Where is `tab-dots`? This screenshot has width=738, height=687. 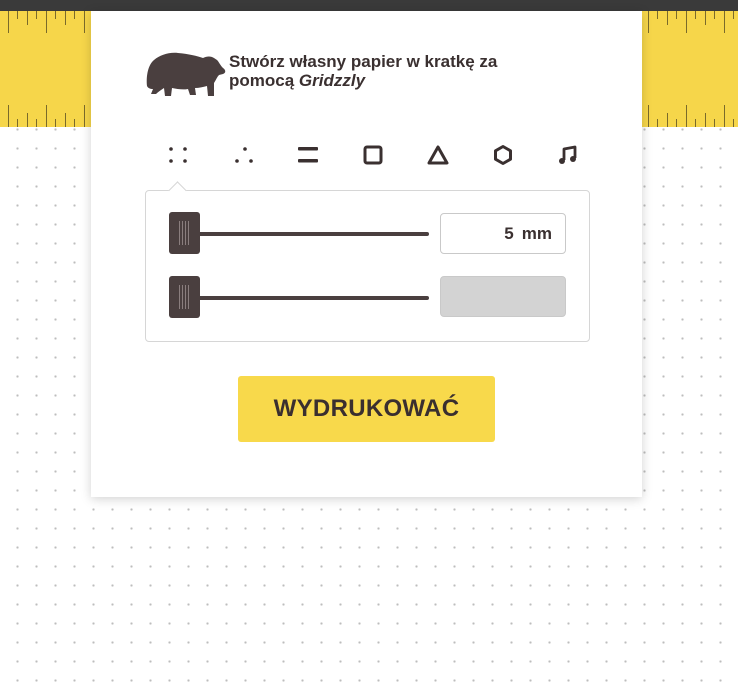
tab-dots is located at coordinates (178, 155).